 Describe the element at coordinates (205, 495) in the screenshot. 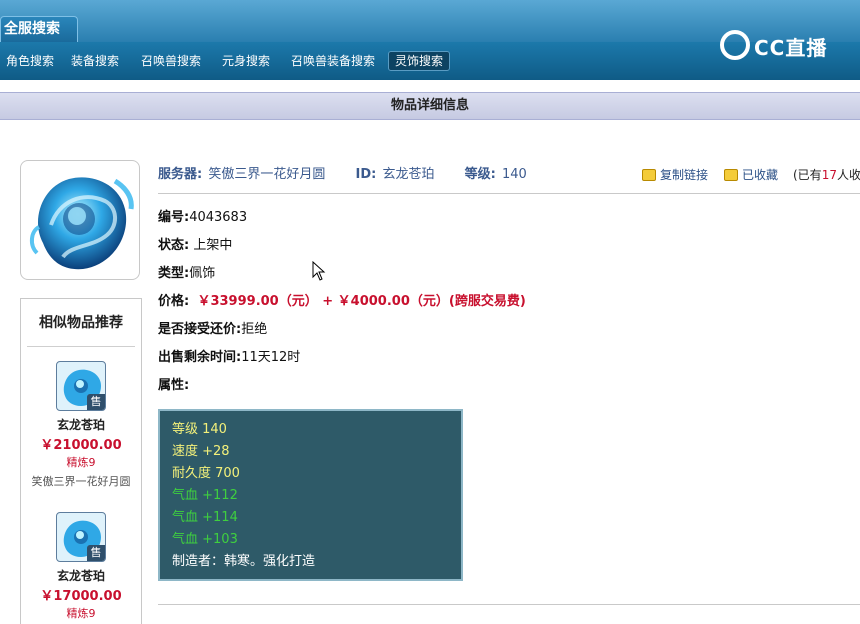

I see `attr-hp-1: 气血 +112` at that location.